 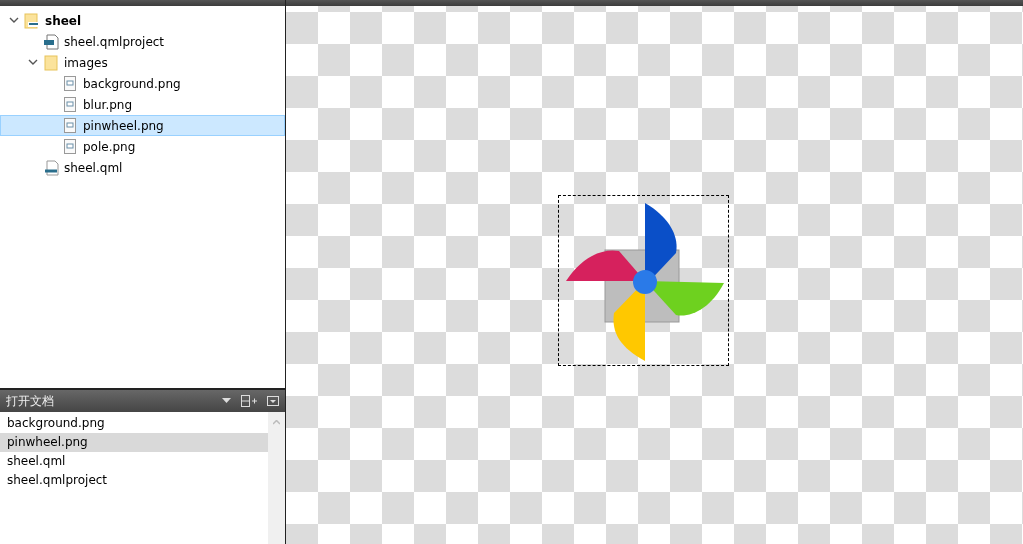 I want to click on qml-file-icon, so click(x=51, y=167).